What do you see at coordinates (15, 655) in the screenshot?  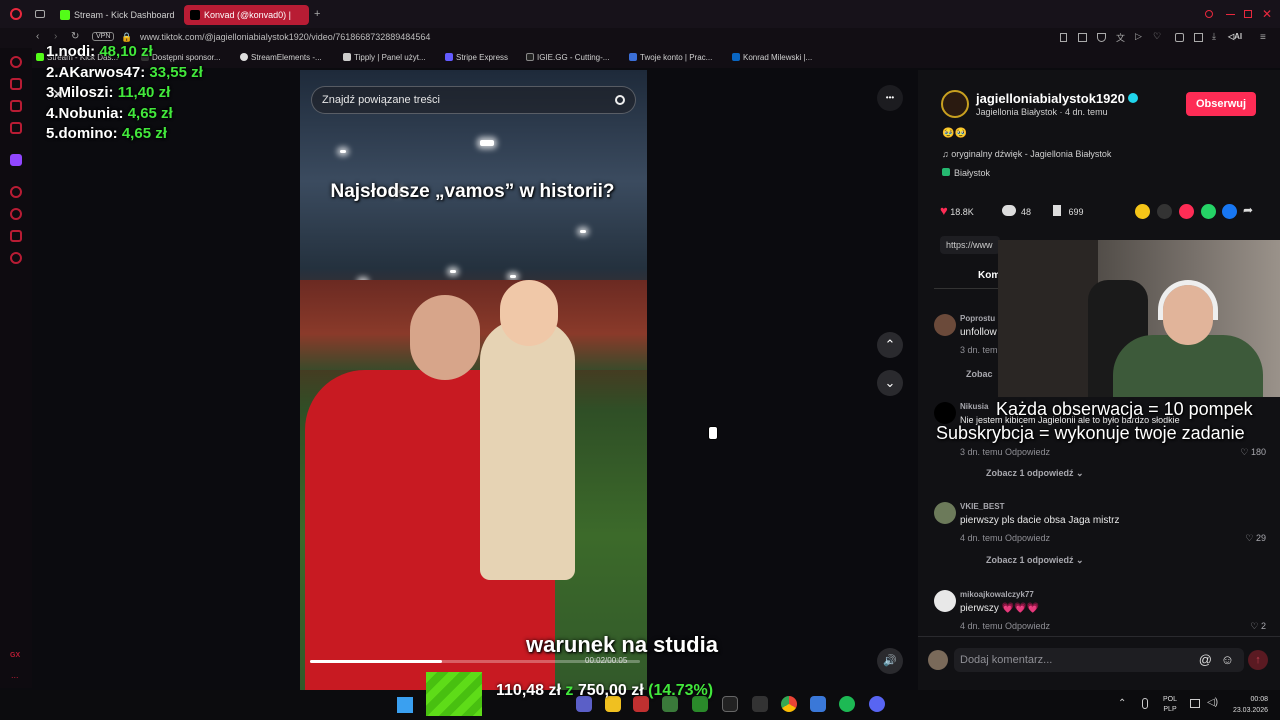 I see `gx-label: GX` at bounding box center [15, 655].